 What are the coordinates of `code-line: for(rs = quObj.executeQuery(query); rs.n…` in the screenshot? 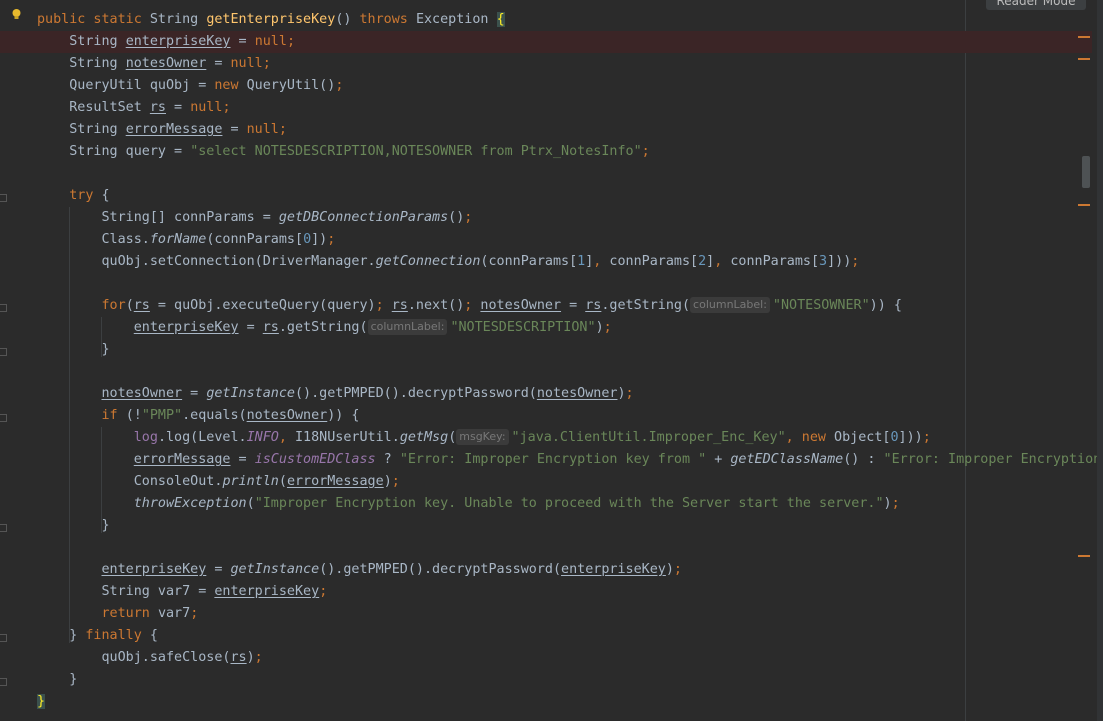 It's located at (546, 306).